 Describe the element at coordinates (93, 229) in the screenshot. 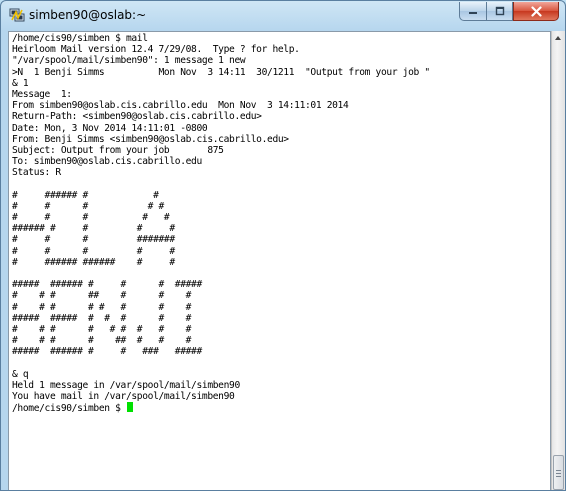

I see `banner-line: ###### # # # #` at that location.